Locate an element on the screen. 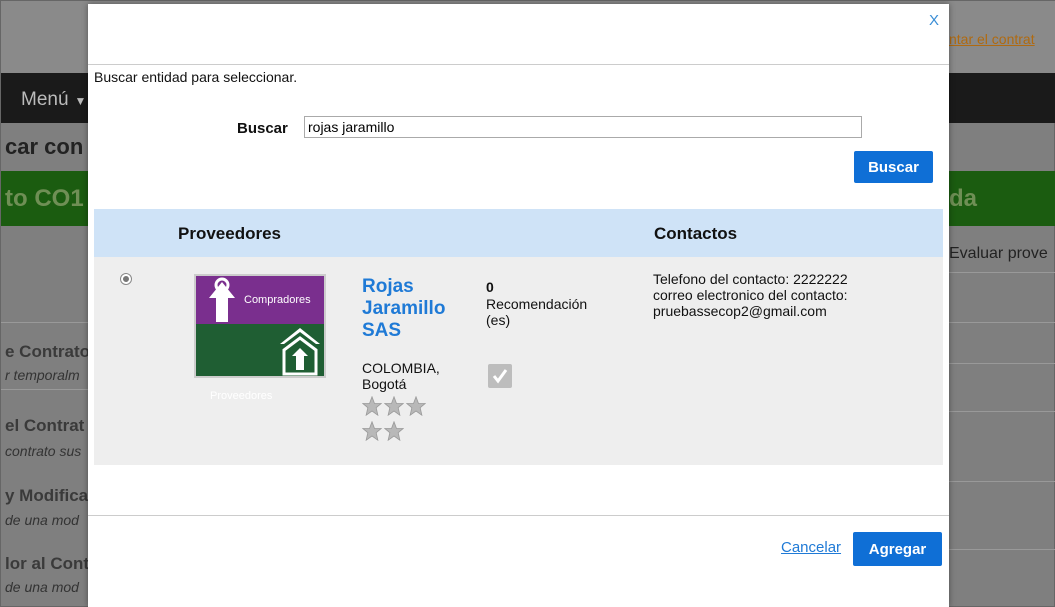 The image size is (1055, 607). provider-location: COLOMBIA, Bogotá is located at coordinates (401, 376).